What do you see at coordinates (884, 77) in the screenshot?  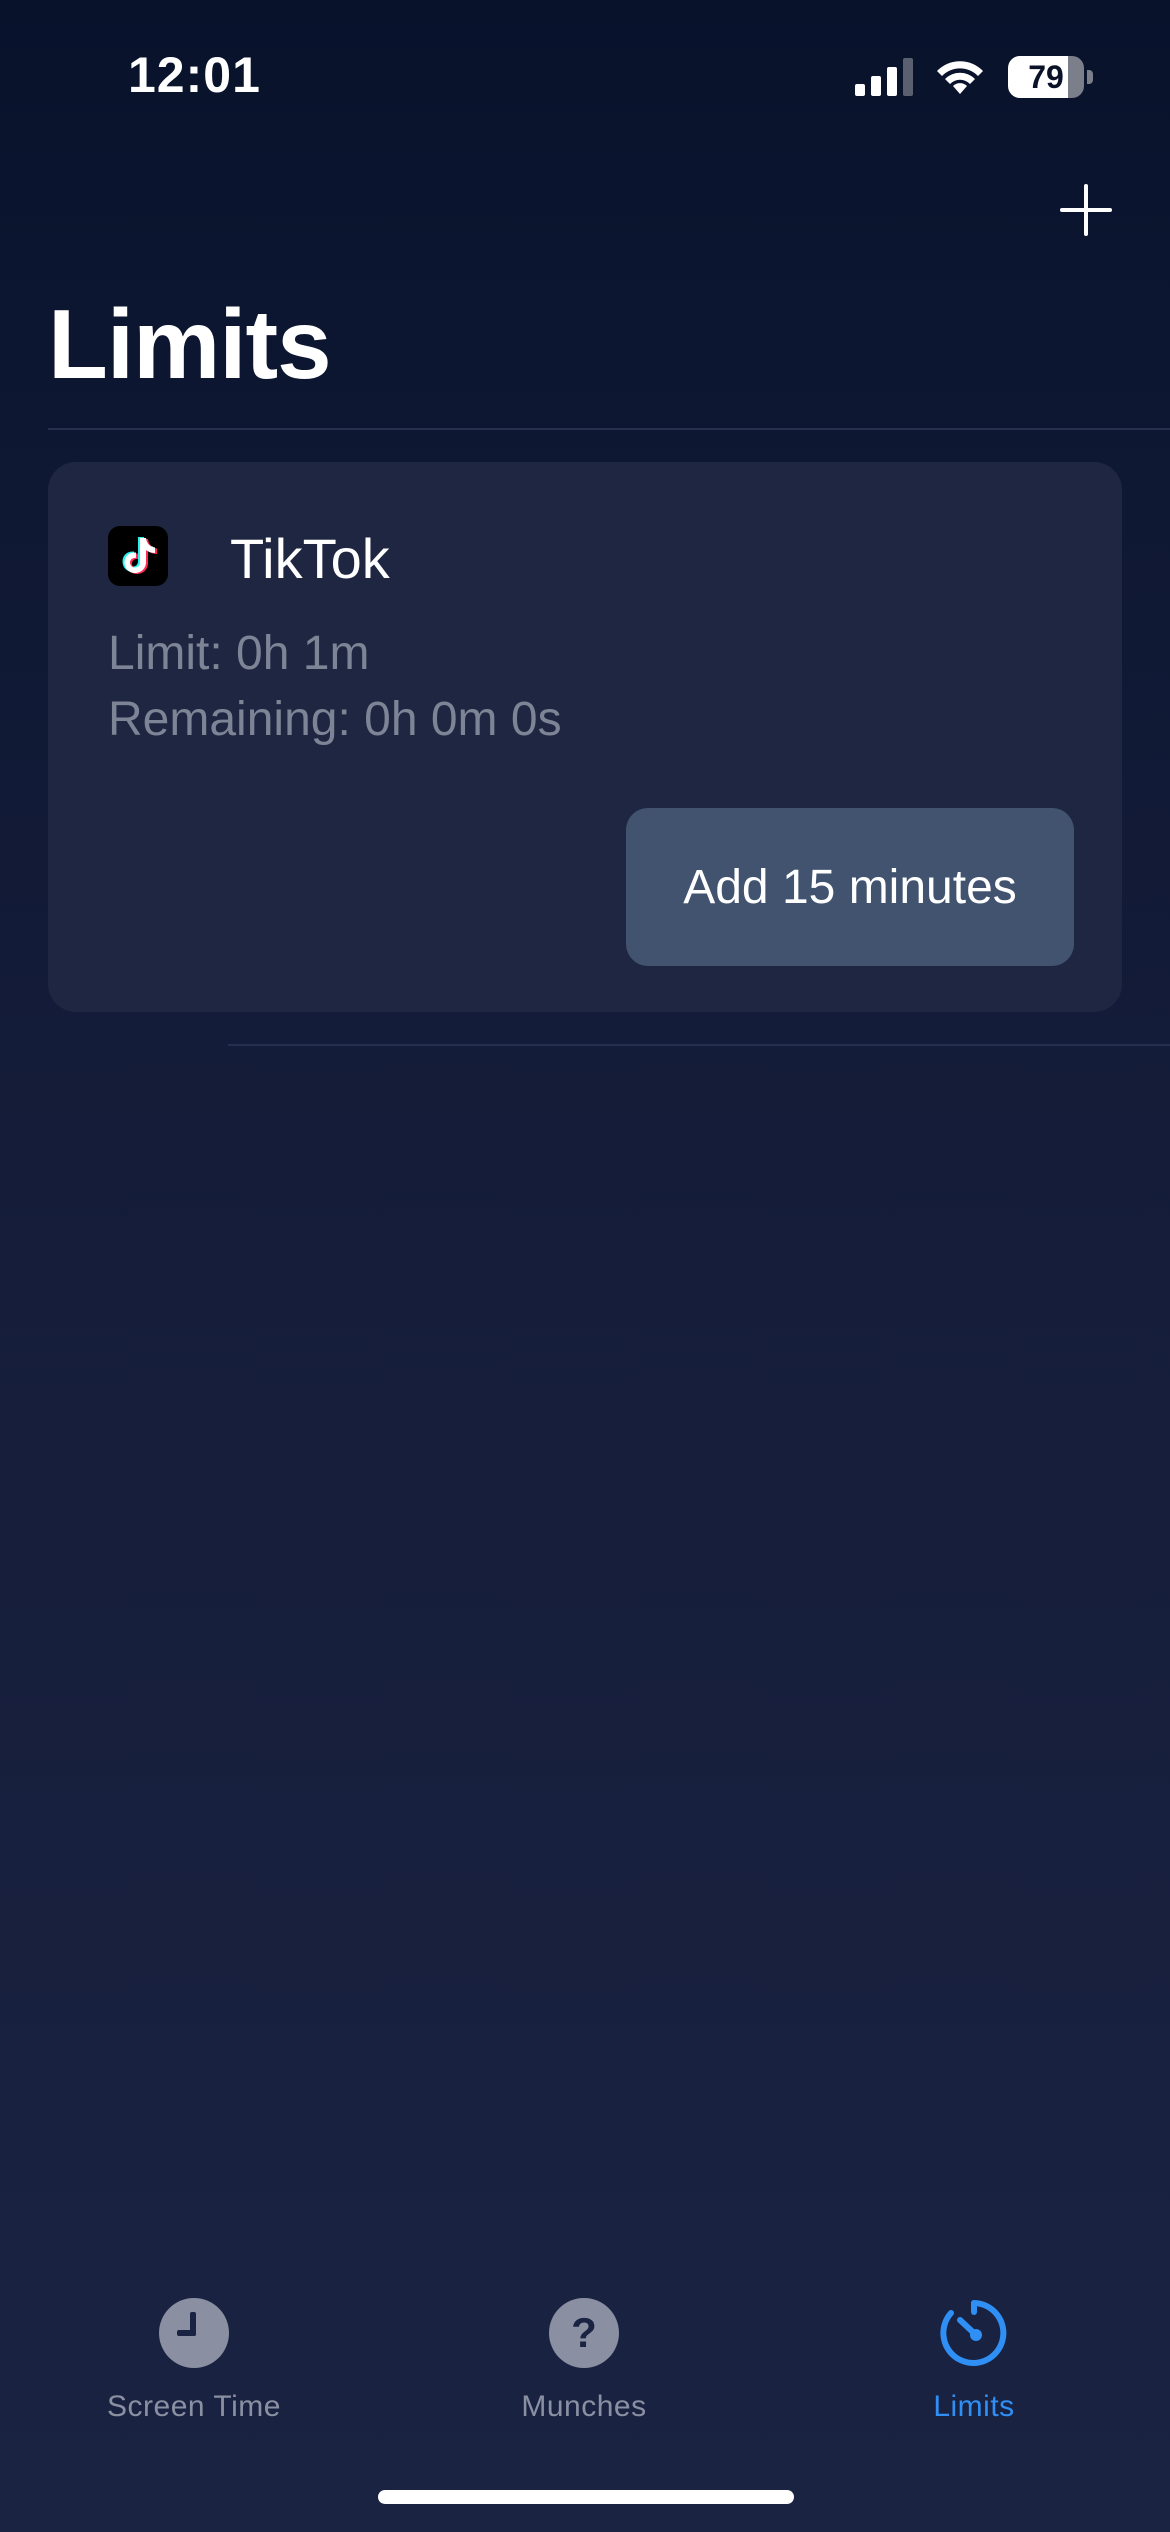 I see `cellular-signal-icon` at bounding box center [884, 77].